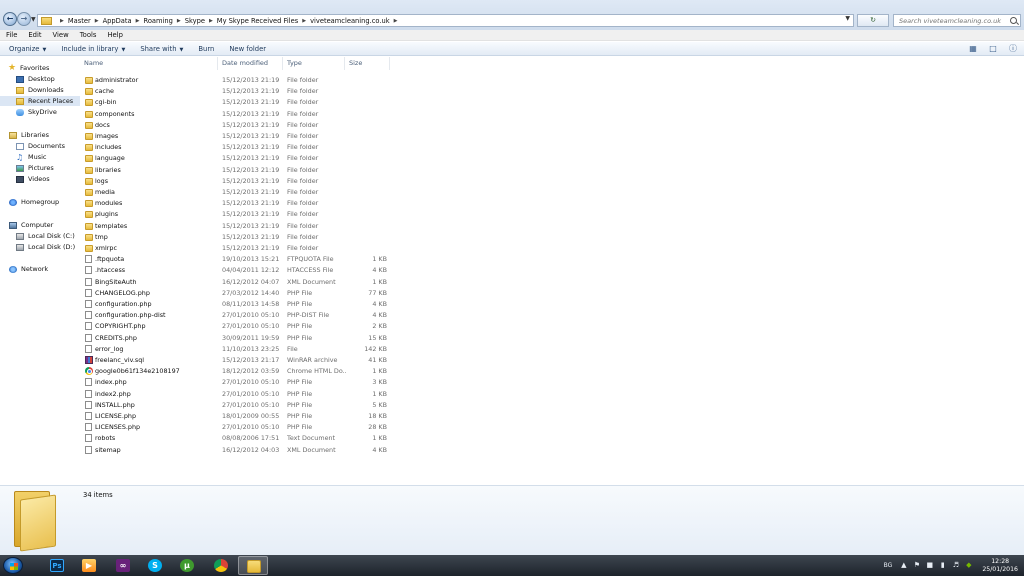 The height and width of the screenshot is (576, 1024). I want to click on taskbar-skype: S, so click(155, 565).